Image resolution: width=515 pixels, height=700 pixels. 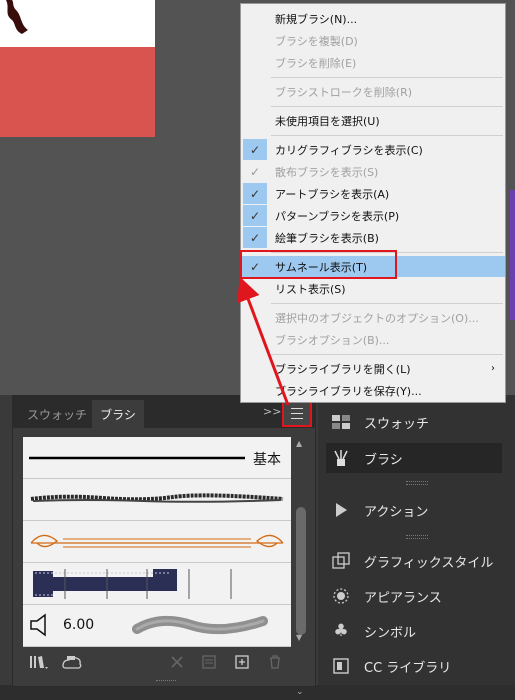 I want to click on brush-row-bristle: 6.00, so click(x=157, y=626).